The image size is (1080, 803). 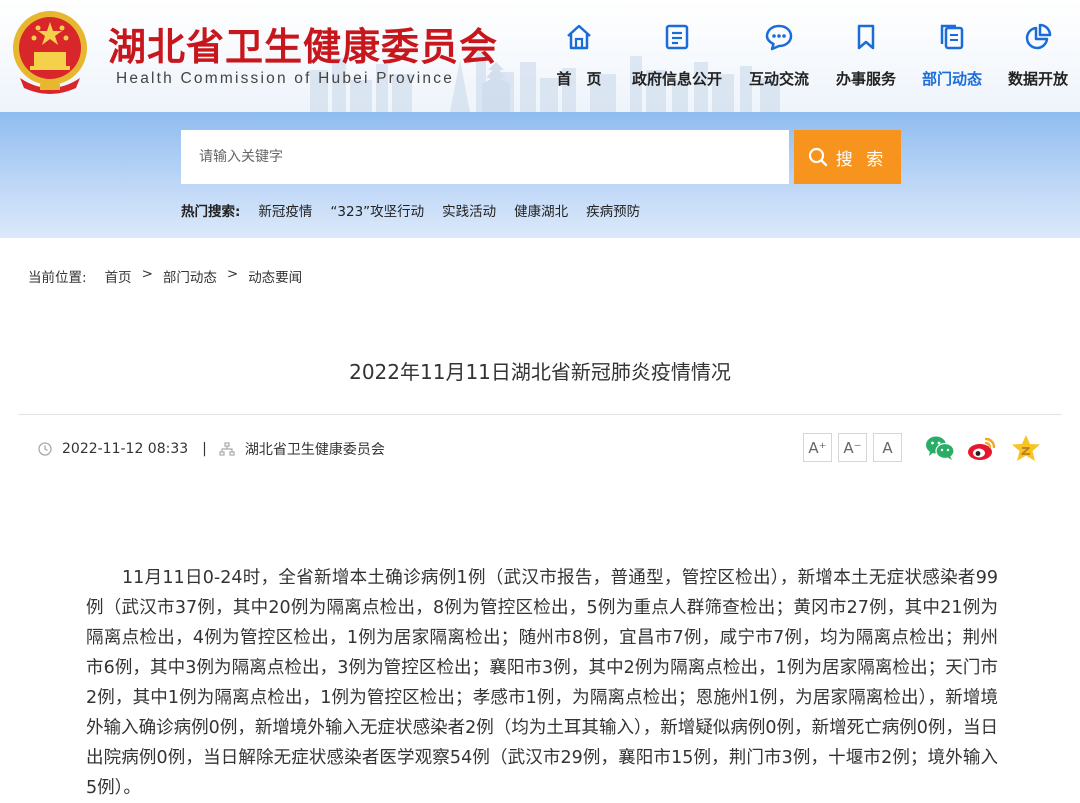 I want to click on org-structure-icon, so click(x=227, y=449).